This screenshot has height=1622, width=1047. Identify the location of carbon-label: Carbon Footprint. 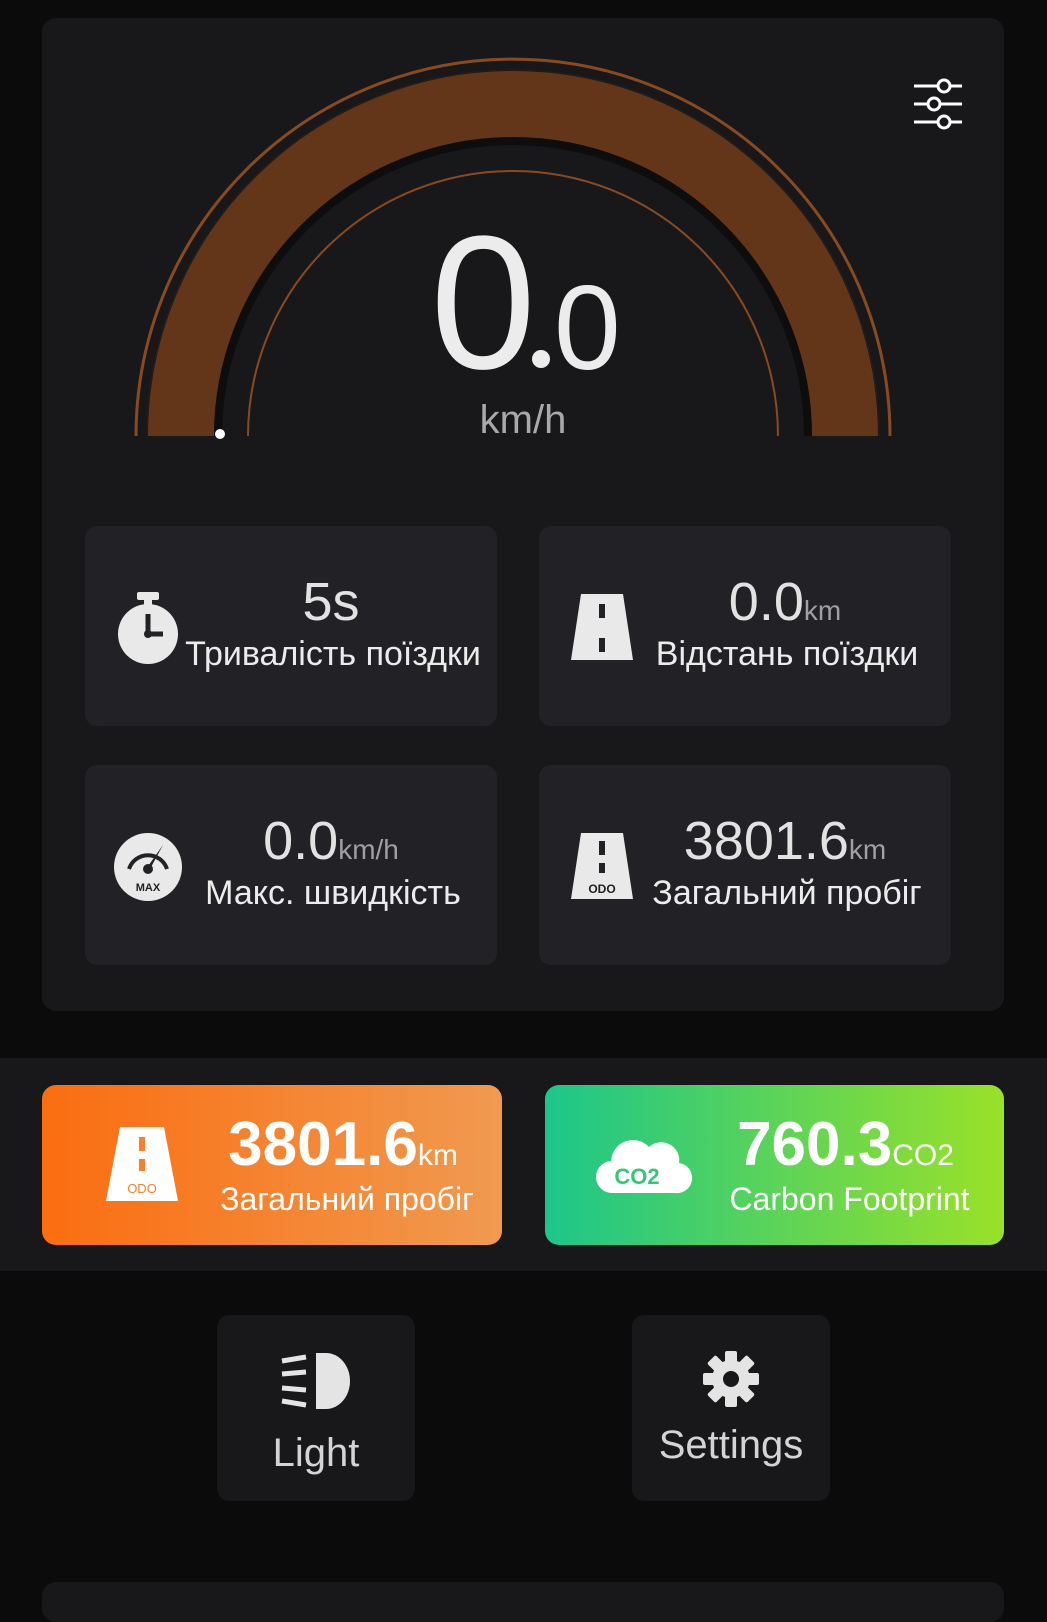
(849, 1199).